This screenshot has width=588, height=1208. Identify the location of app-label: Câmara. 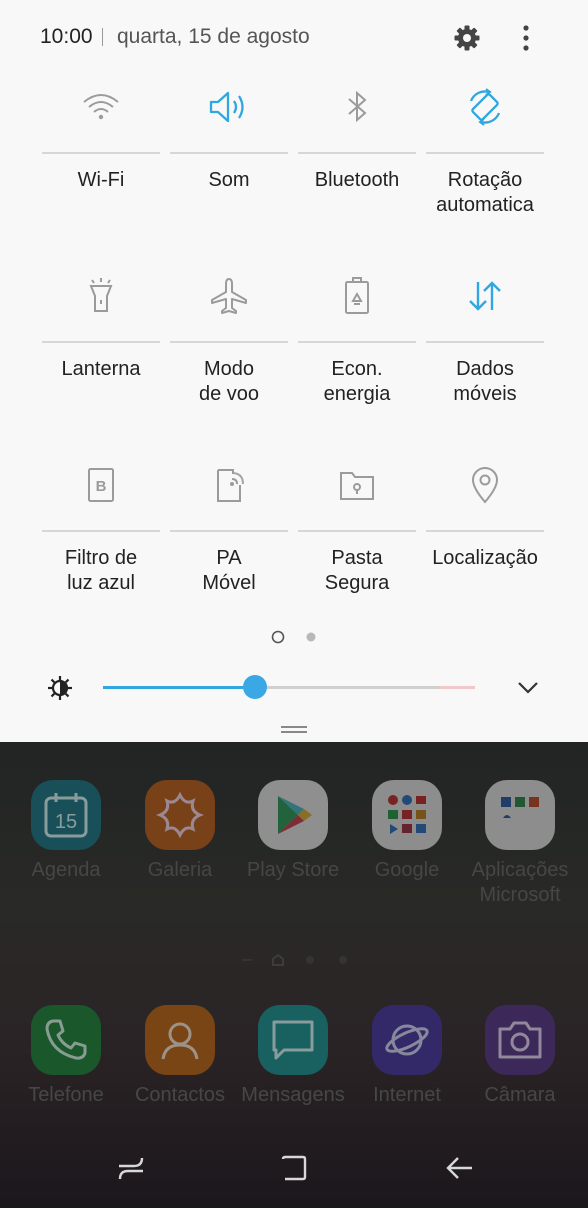
(520, 1095).